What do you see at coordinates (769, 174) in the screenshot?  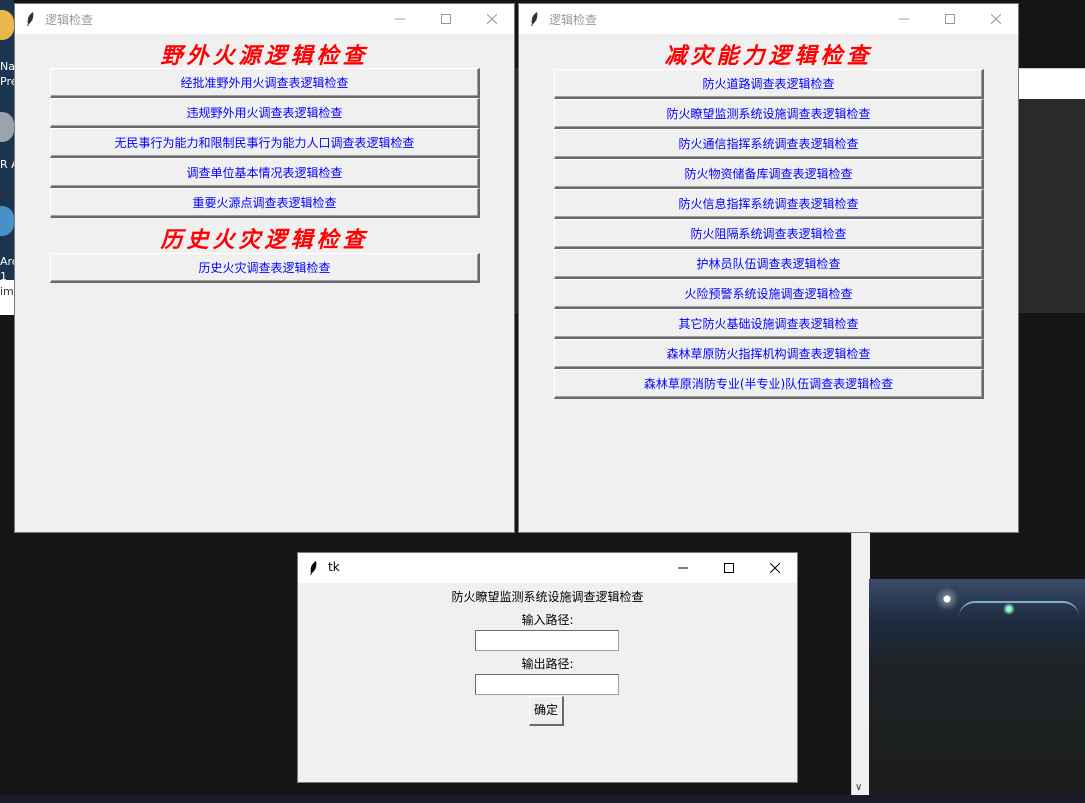 I see `check-button: 防火物资储备库调查表逻辑检查` at bounding box center [769, 174].